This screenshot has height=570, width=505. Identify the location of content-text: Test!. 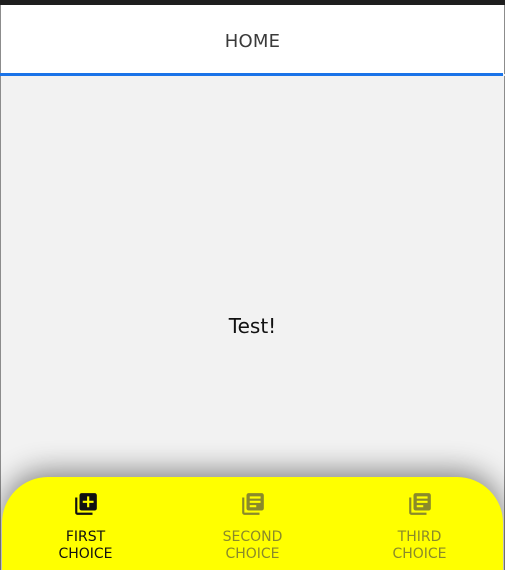
(252, 326).